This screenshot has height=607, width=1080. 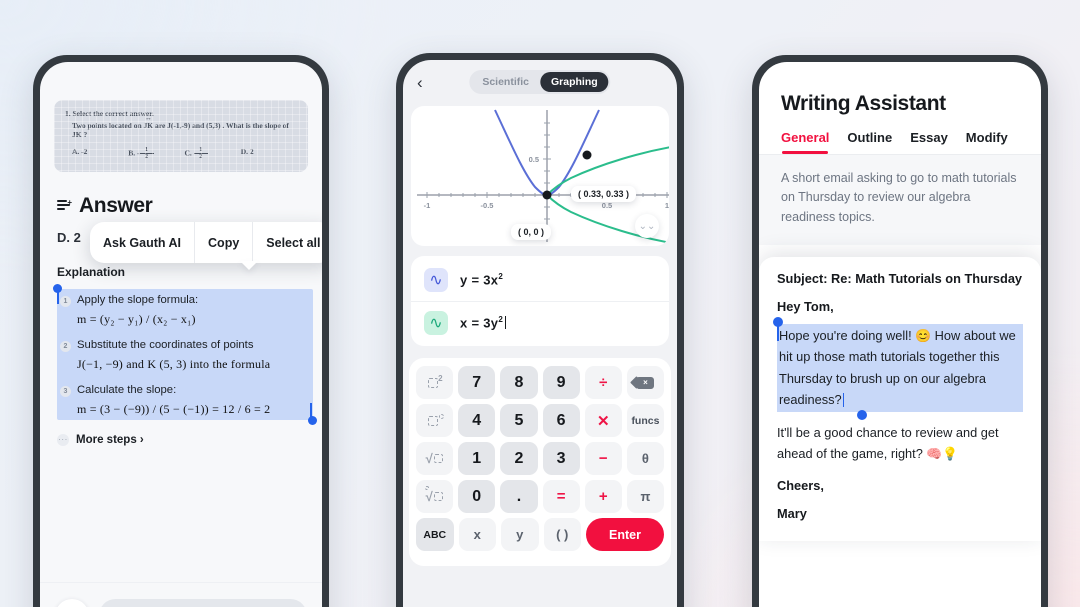 What do you see at coordinates (156, 154) in the screenshot?
I see `option-b: B. -12` at bounding box center [156, 154].